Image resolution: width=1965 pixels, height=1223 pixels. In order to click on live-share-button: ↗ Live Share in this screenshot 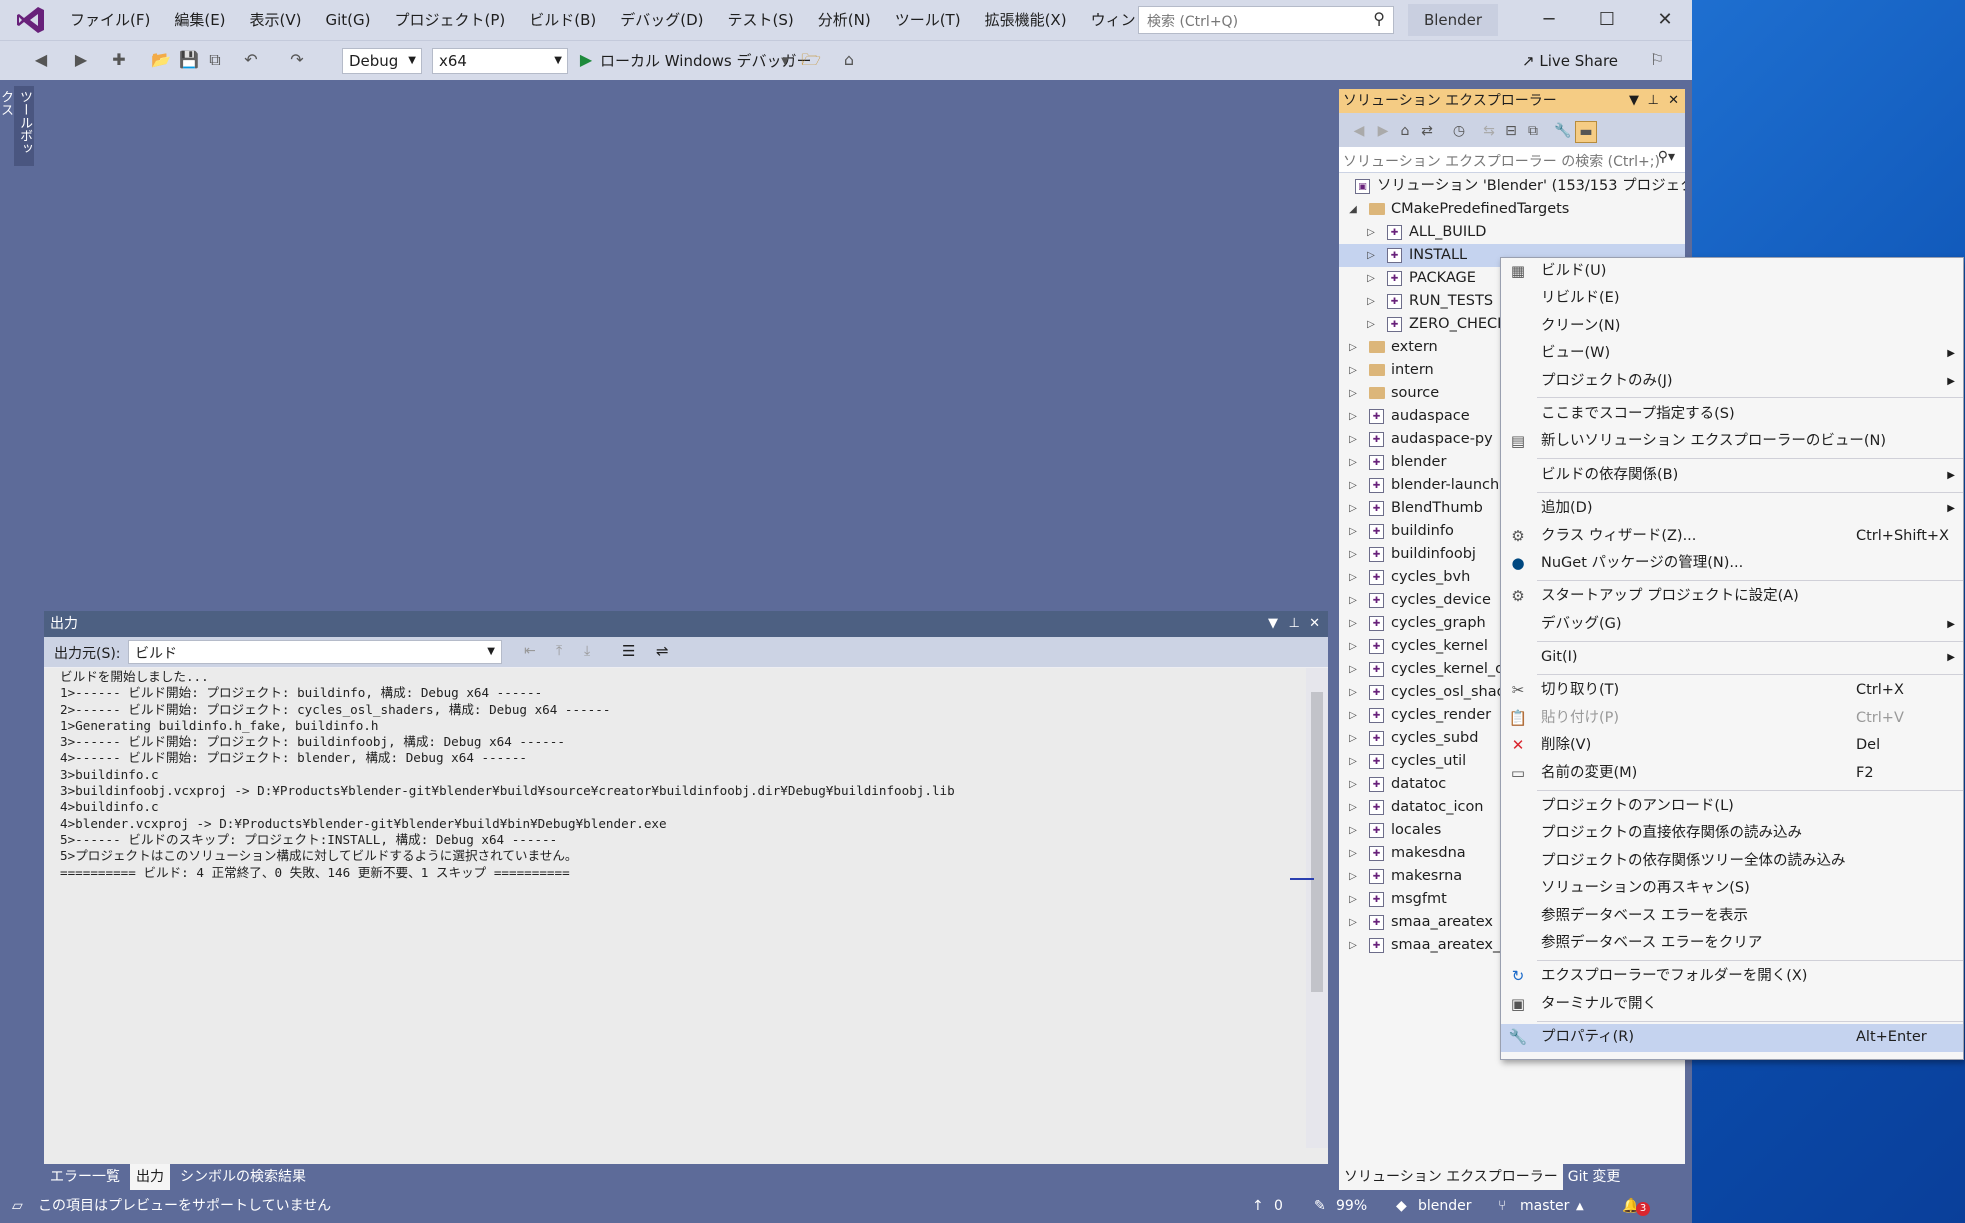, I will do `click(1570, 61)`.